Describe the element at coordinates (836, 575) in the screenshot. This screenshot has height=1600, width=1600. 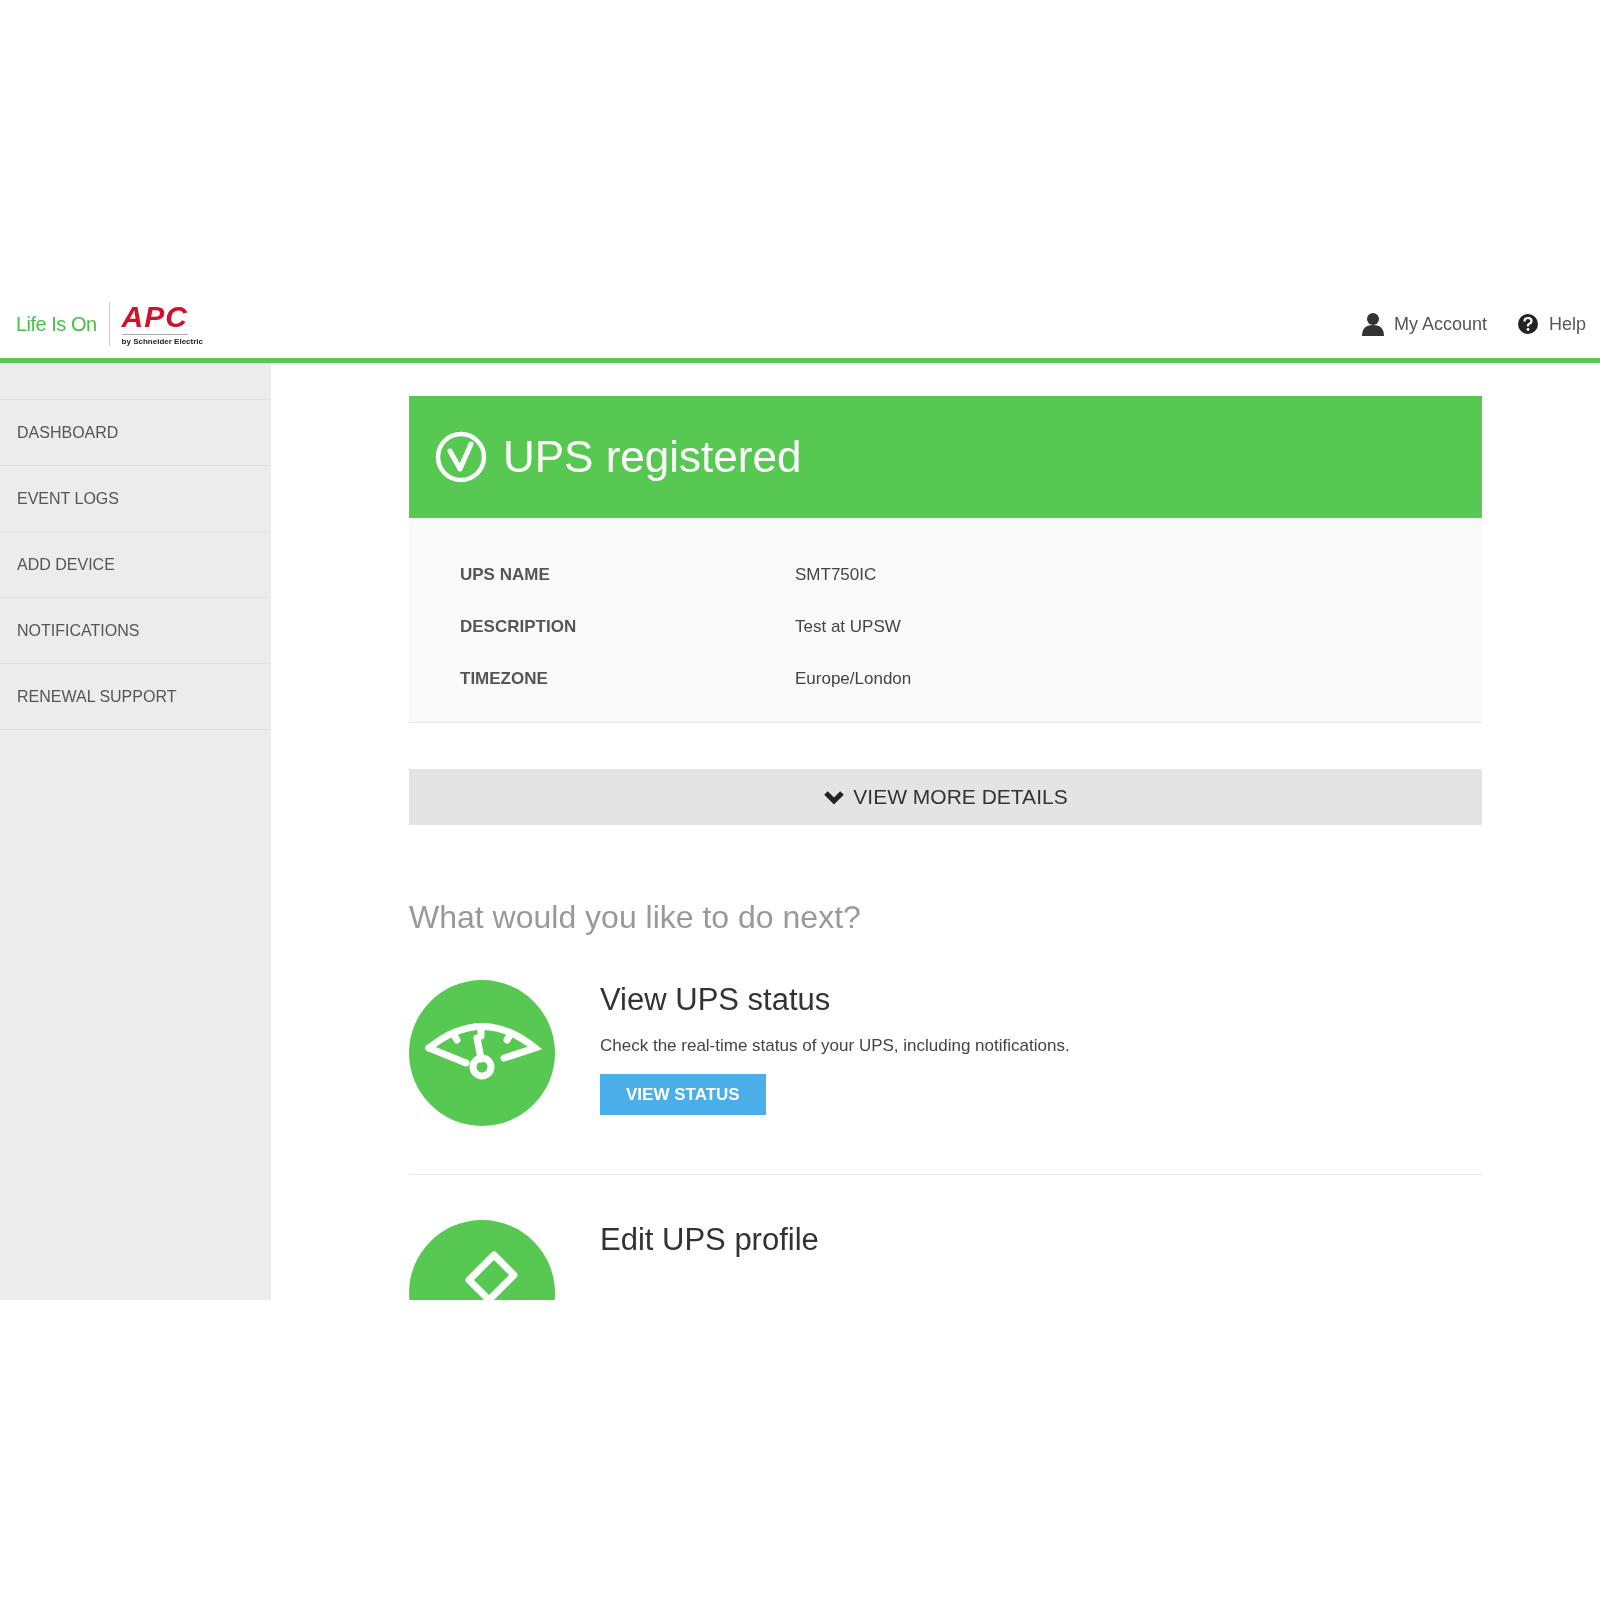
I see `detail-value: SMT750IC` at that location.